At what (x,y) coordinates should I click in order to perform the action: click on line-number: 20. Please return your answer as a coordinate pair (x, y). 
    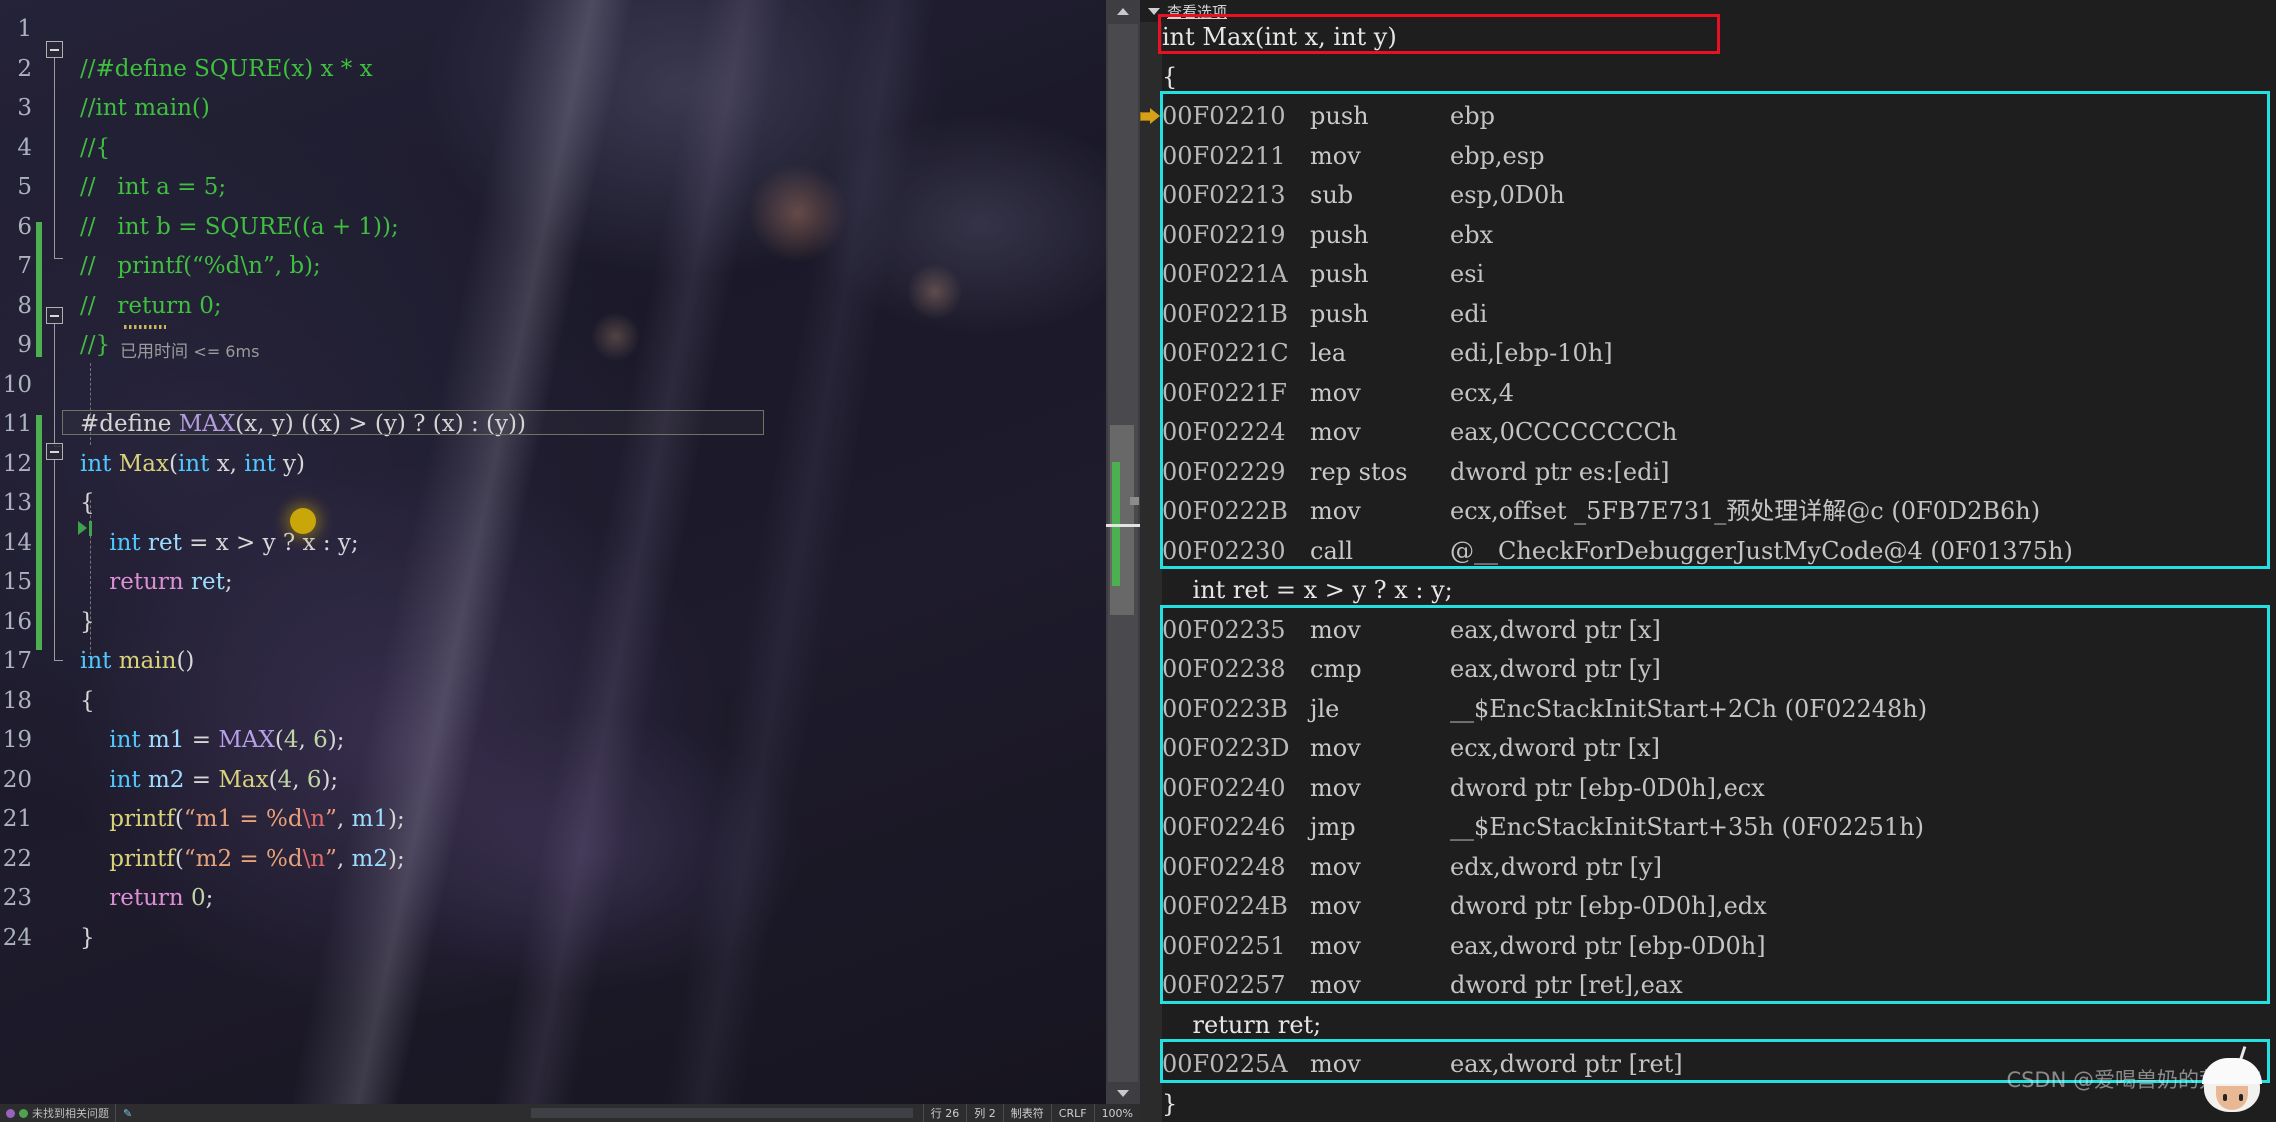
    Looking at the image, I should click on (17, 779).